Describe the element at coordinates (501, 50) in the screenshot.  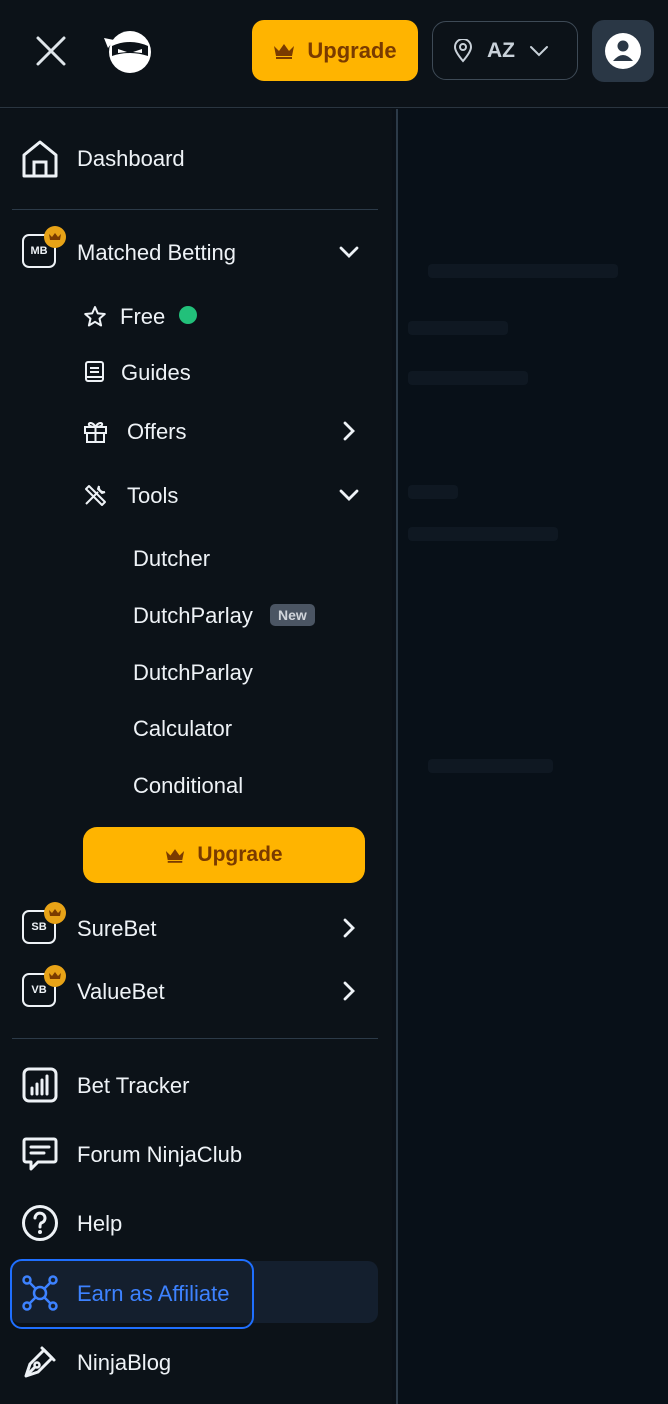
I see `region-code: AZ` at that location.